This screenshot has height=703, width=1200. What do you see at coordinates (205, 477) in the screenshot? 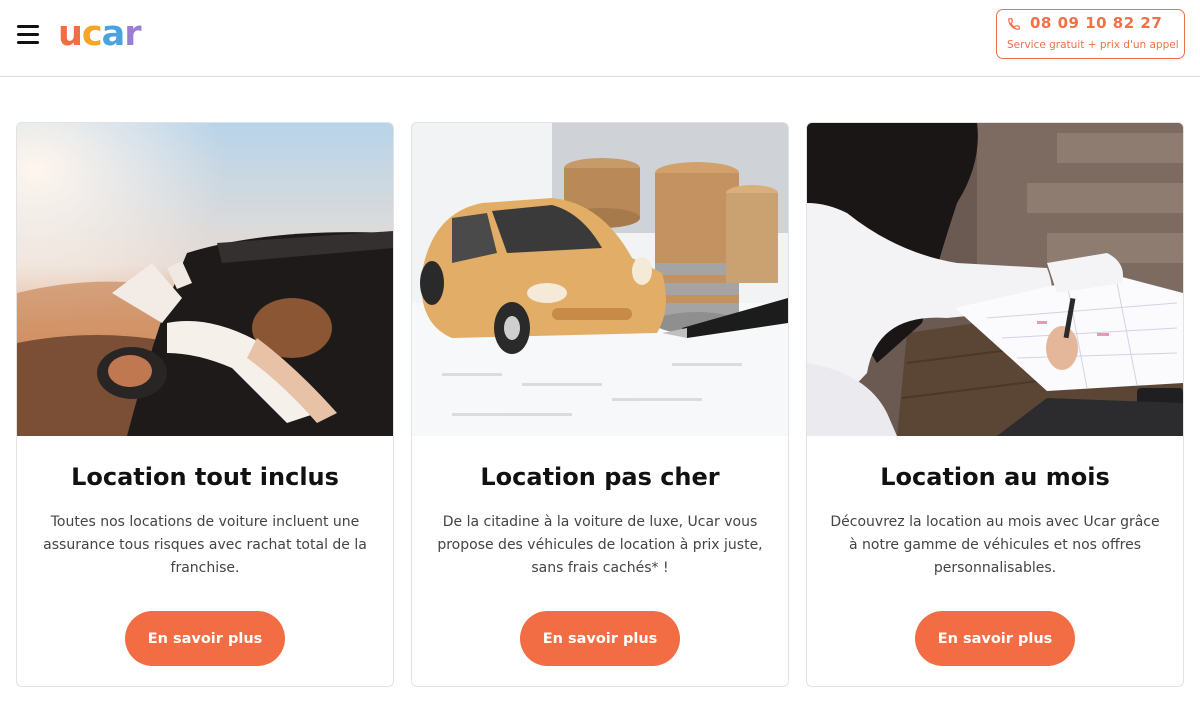
I see `card-title: Location tout inclus` at bounding box center [205, 477].